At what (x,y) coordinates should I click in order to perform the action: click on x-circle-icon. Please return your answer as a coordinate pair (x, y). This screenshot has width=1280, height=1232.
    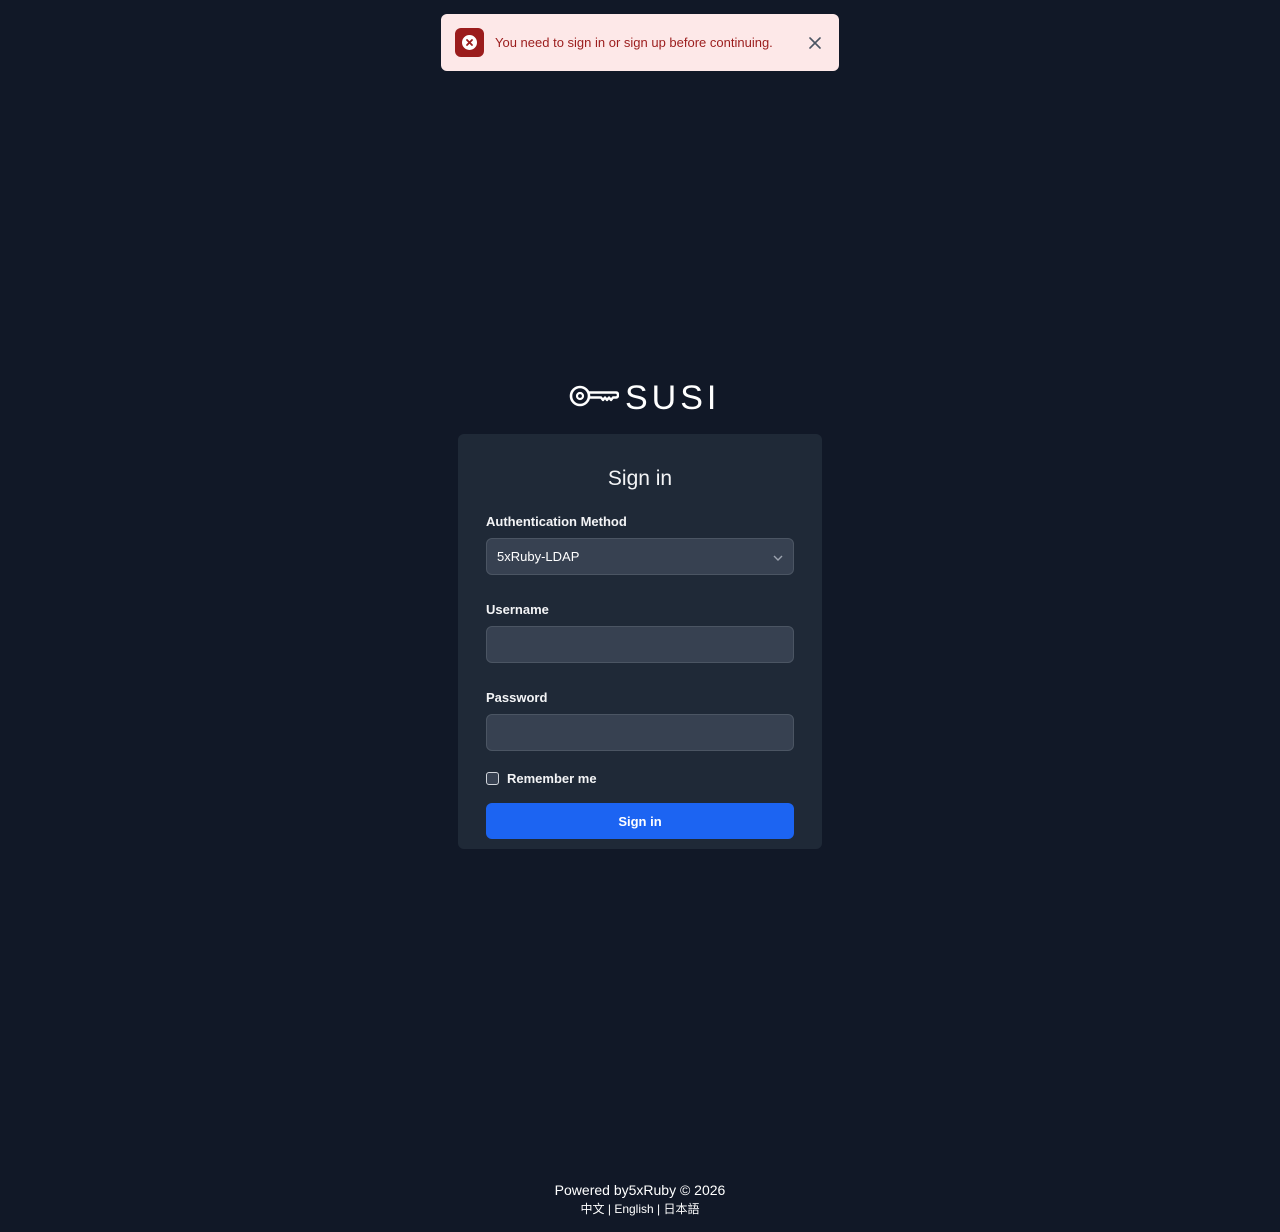
    Looking at the image, I should click on (469, 42).